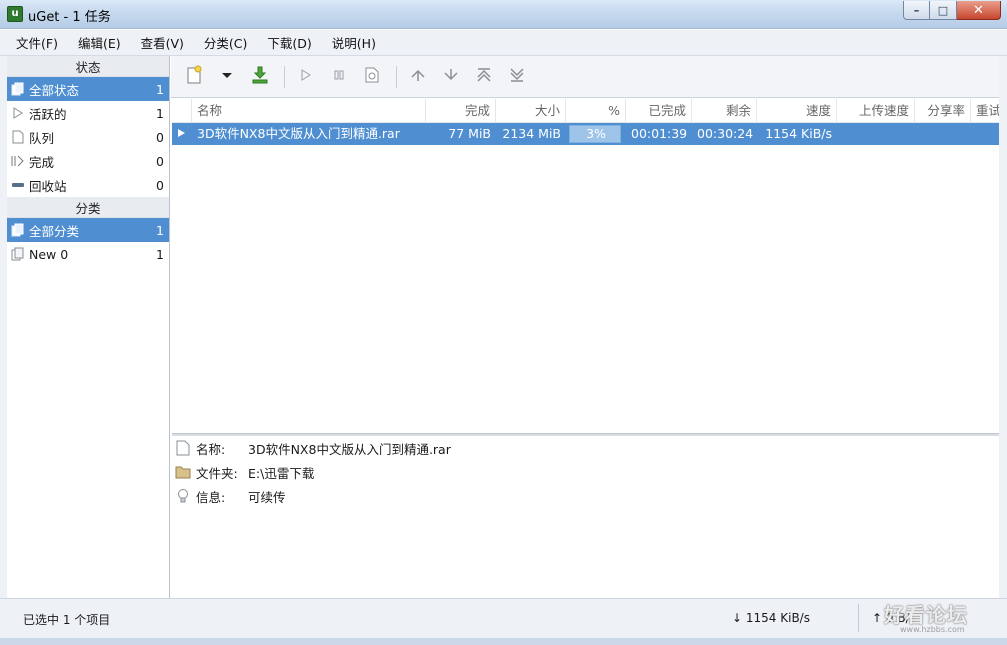 This screenshot has height=645, width=1007. Describe the element at coordinates (18, 230) in the screenshot. I see `all-category-icon` at that location.